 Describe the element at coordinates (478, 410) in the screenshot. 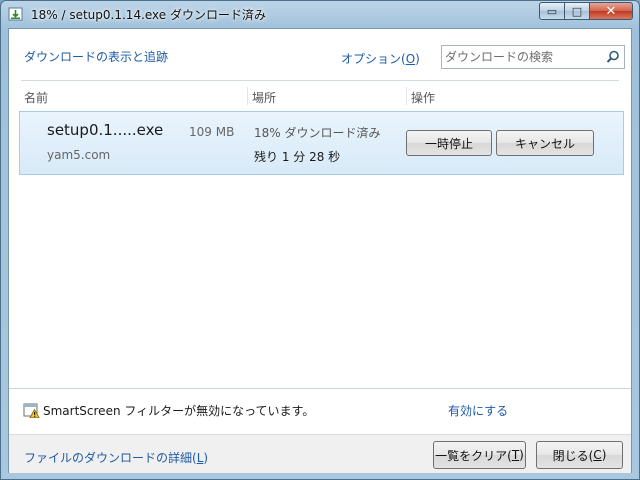

I see `enable-smartscreen-link: 有効にする` at that location.